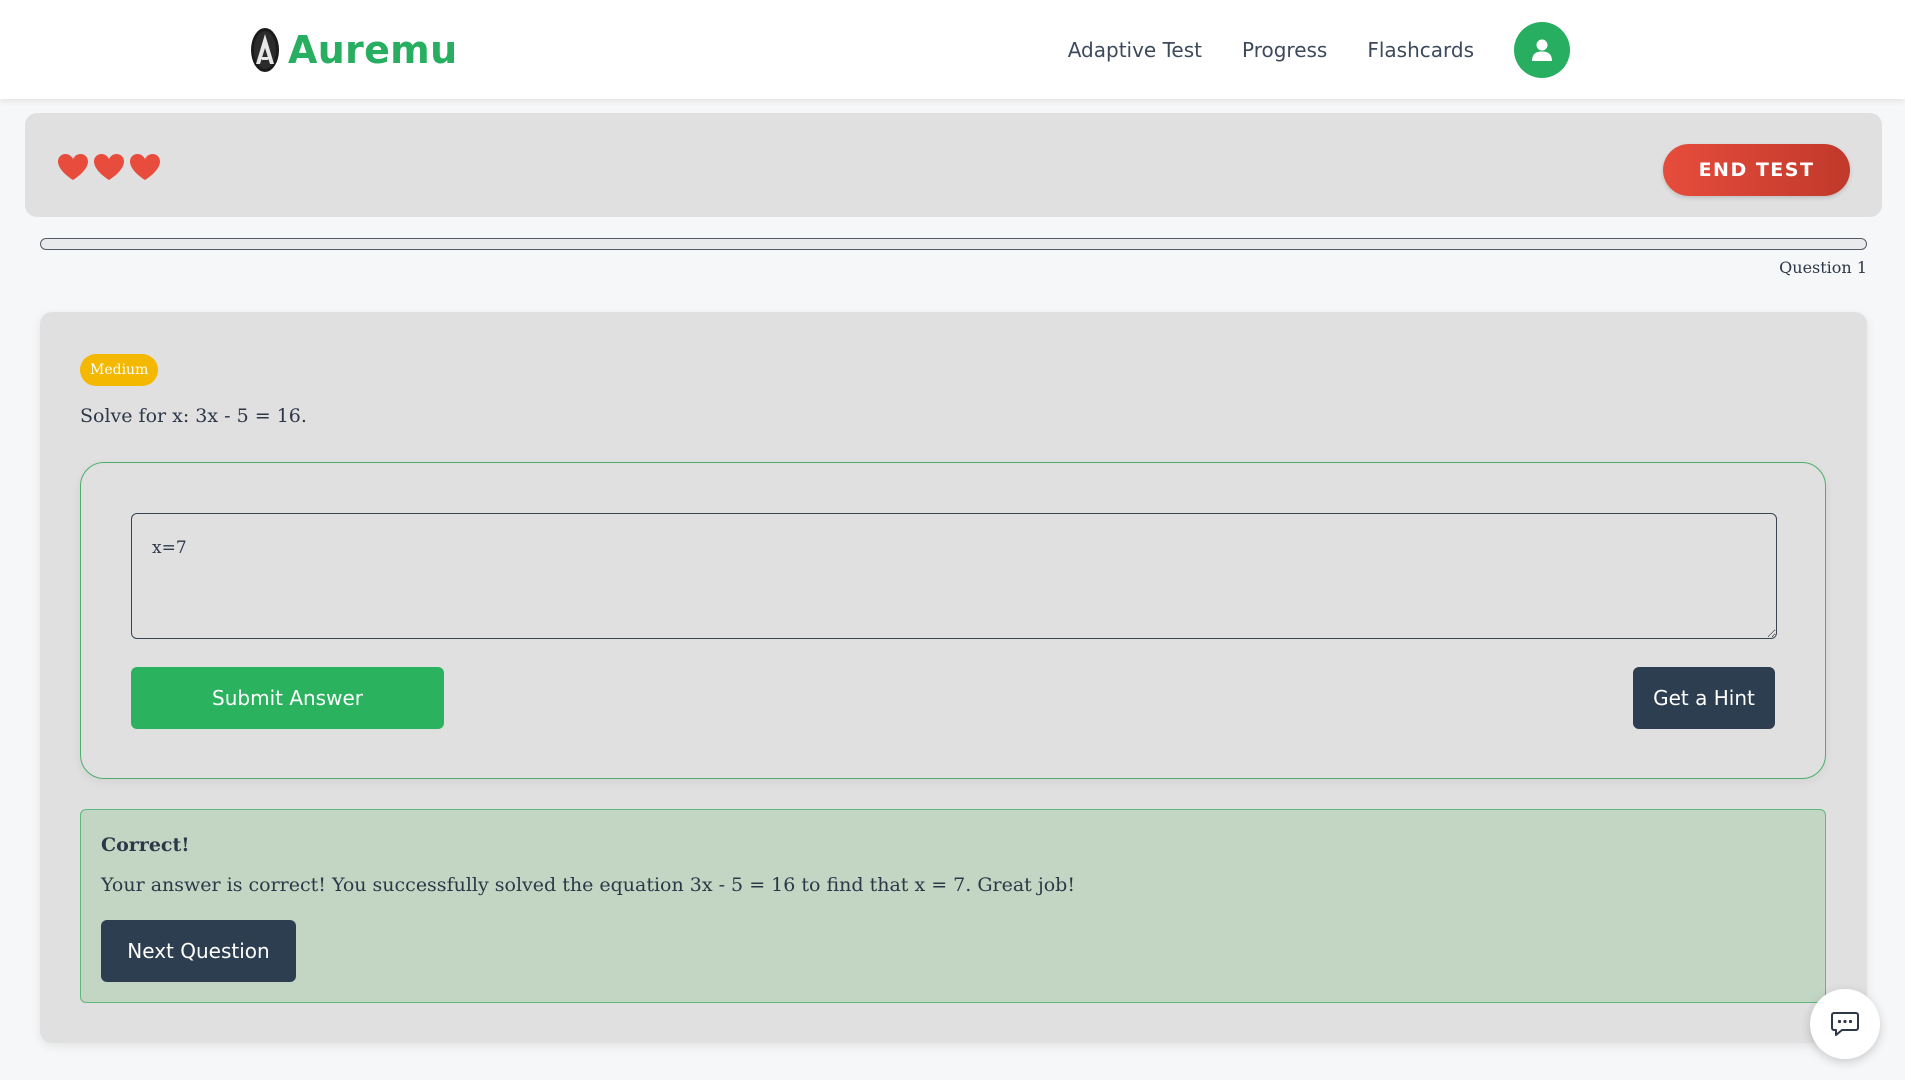 The height and width of the screenshot is (1080, 1905). I want to click on progress-bar, so click(953, 244).